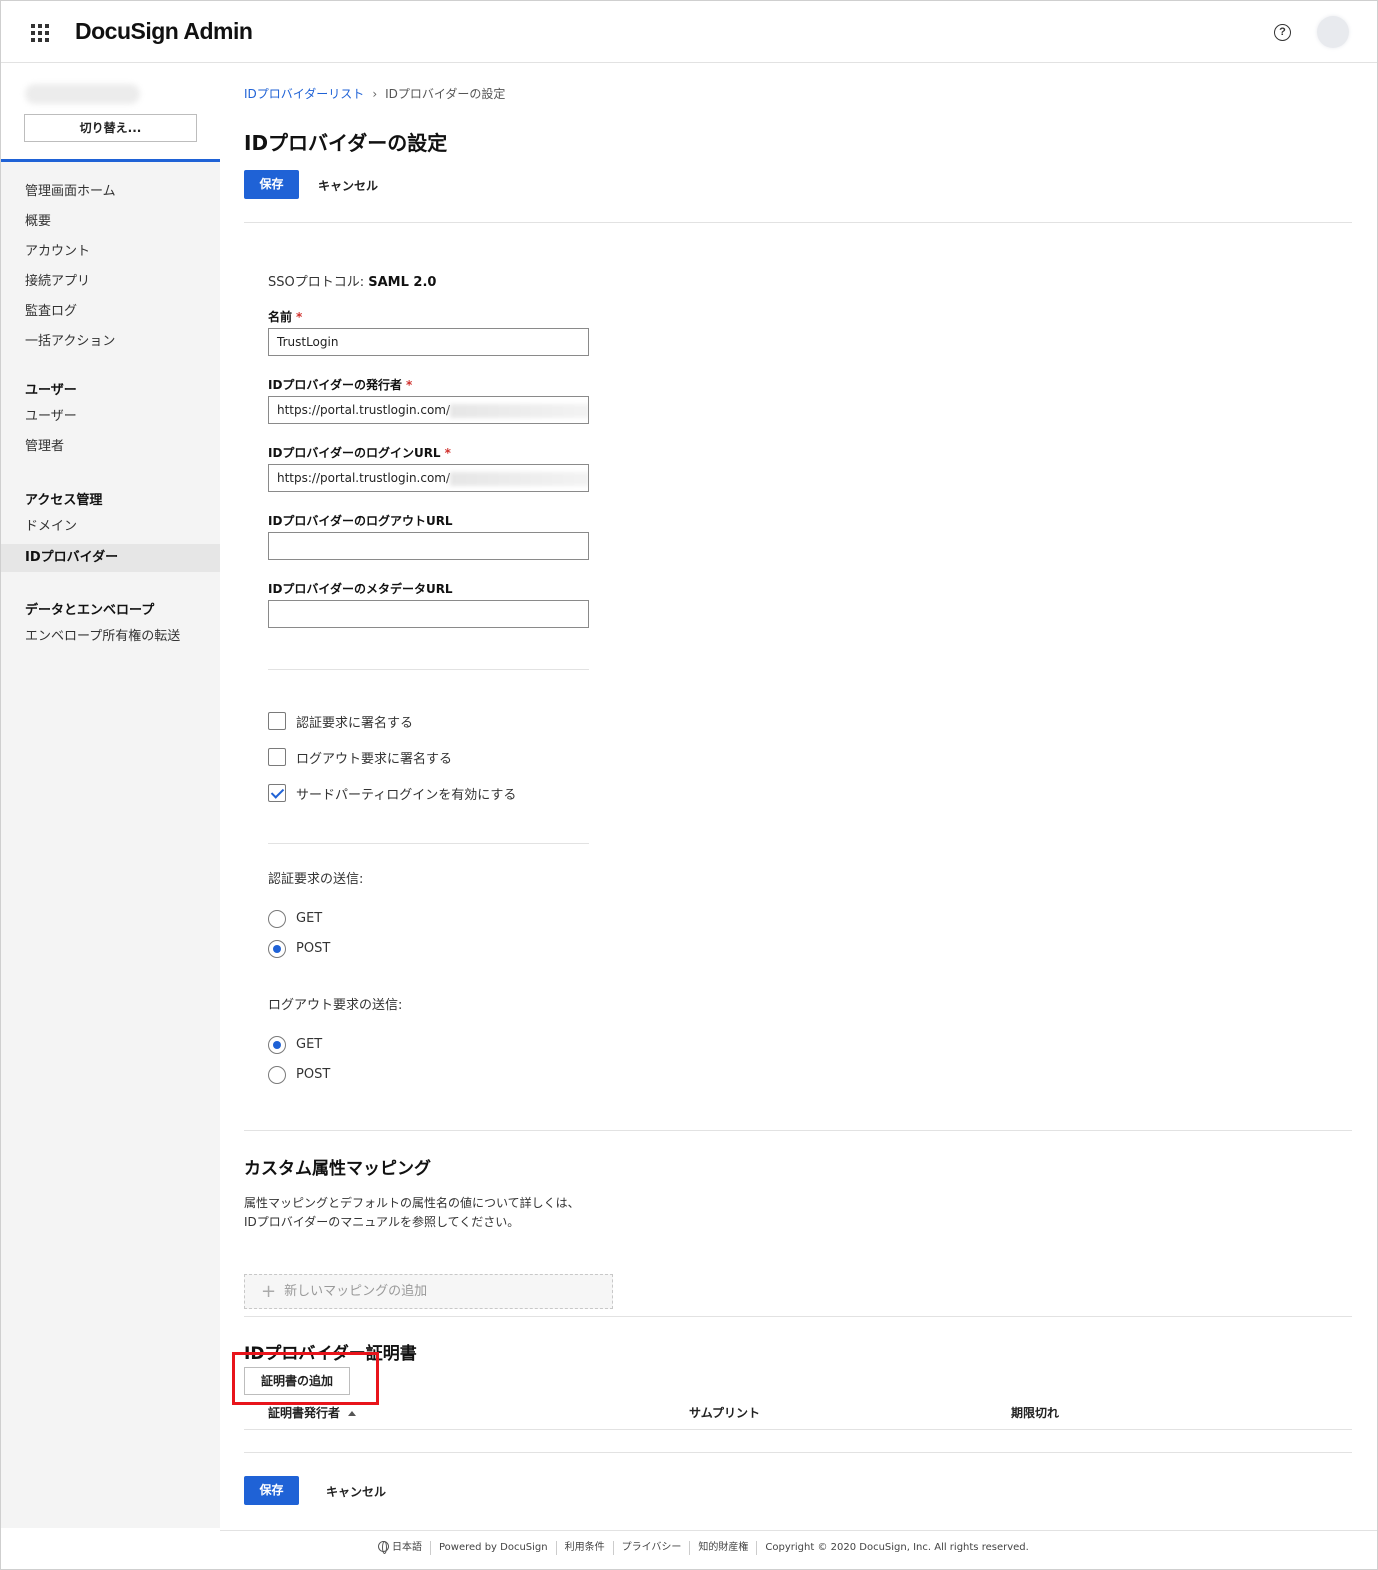 The height and width of the screenshot is (1570, 1378). I want to click on cancel-button-bottom: キャンセル, so click(356, 1491).